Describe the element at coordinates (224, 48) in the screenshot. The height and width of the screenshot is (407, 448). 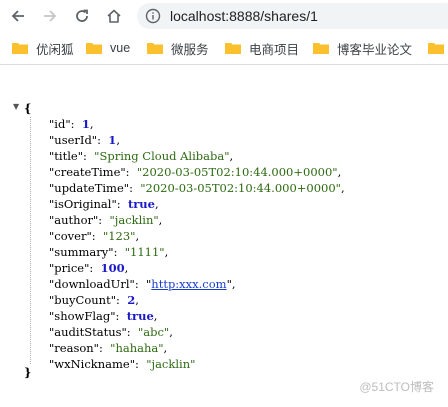
I see `bookmarks-bar: 优闲狐 vue 微服务 电商项目 博客毕业论文` at that location.